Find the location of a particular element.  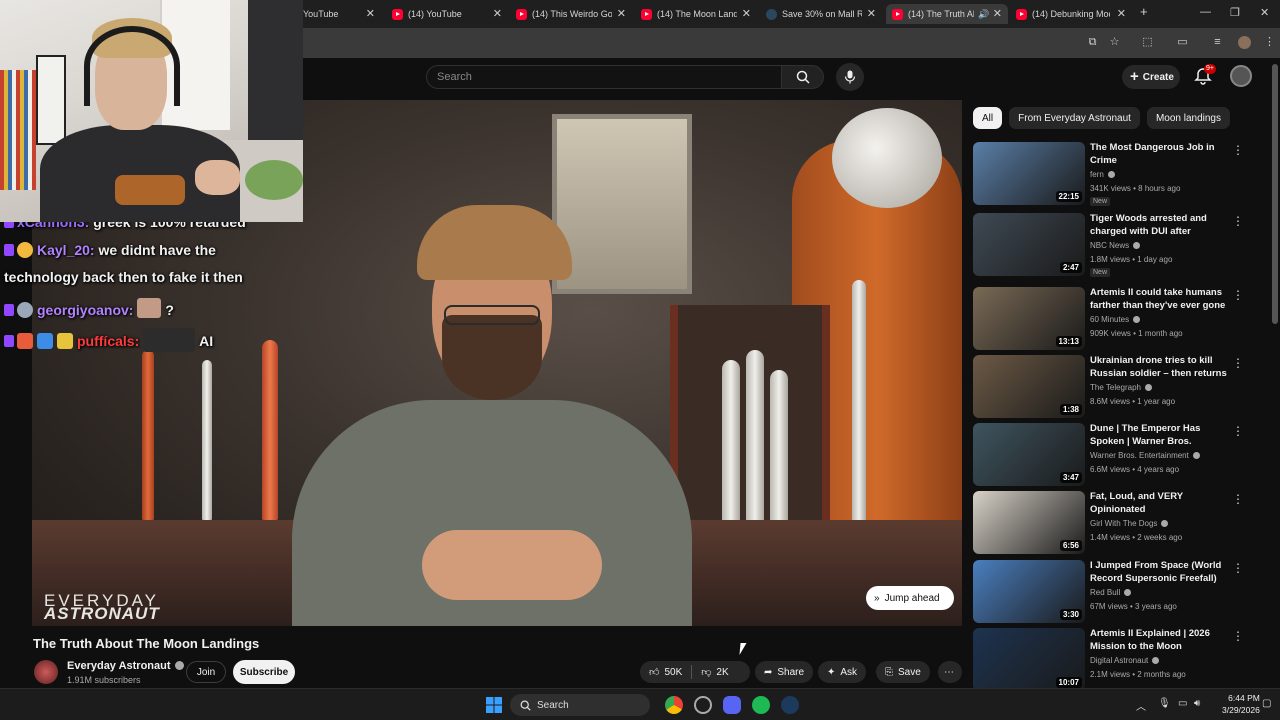

channel-name: NBC News is located at coordinates (1109, 245).